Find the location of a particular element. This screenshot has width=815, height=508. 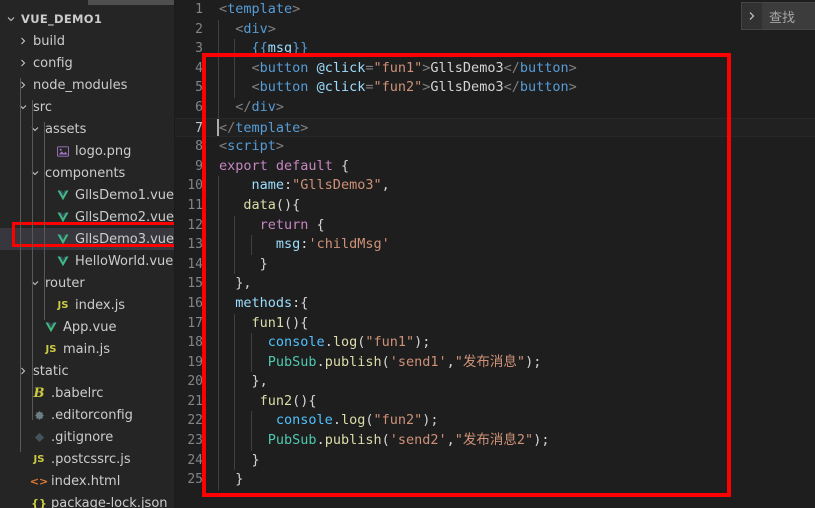

line-content: name:"GllsDemo3", is located at coordinates (516, 186).